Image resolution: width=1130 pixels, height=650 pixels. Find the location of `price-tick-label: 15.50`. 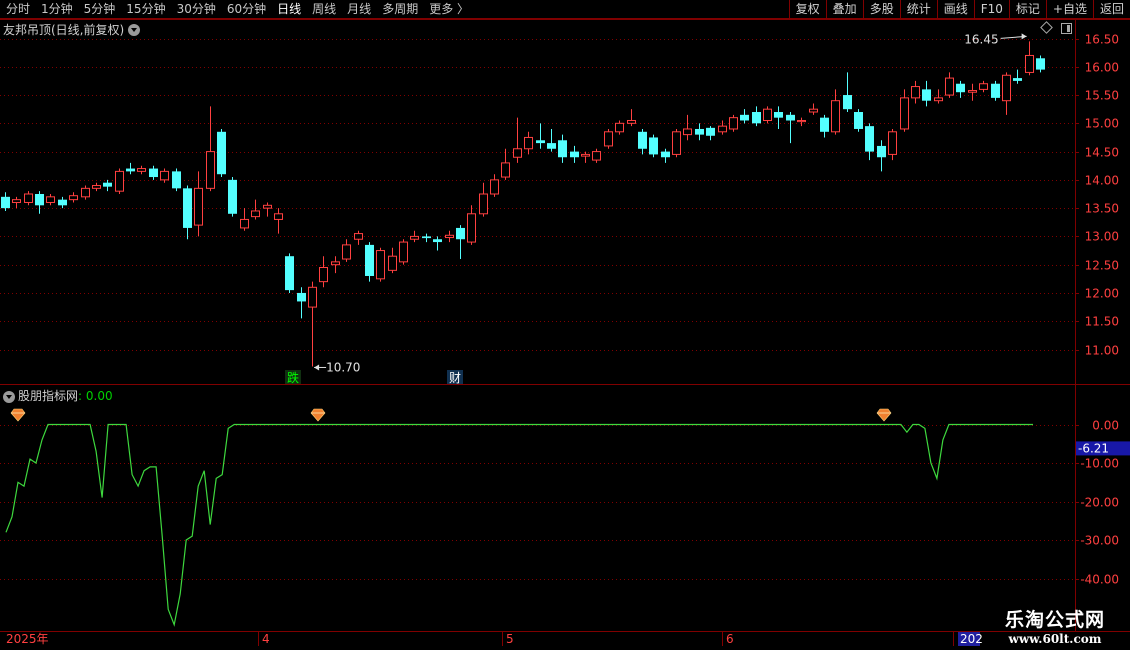

price-tick-label: 15.50 is located at coordinates (1102, 96).